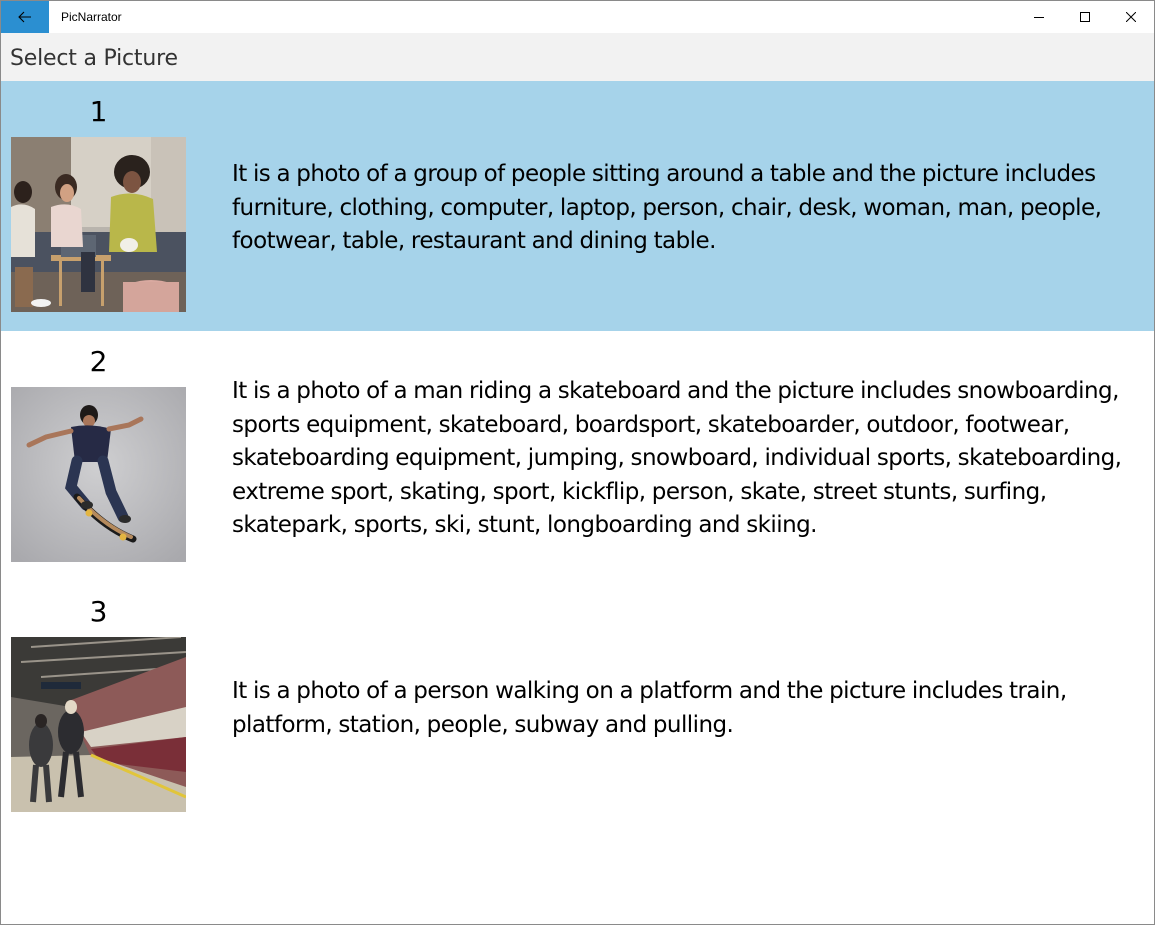  Describe the element at coordinates (98, 361) in the screenshot. I see `item-number: 2` at that location.